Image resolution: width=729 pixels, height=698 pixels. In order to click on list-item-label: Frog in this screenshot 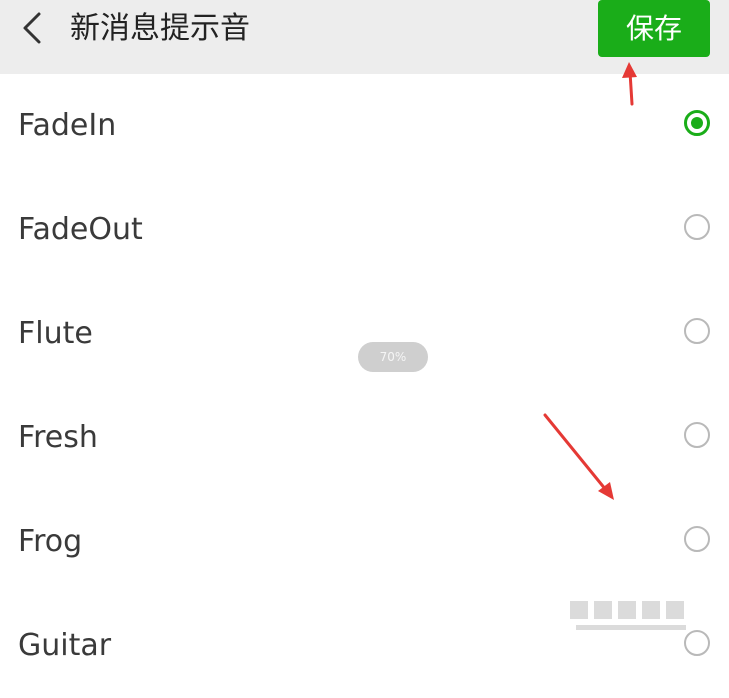, I will do `click(50, 541)`.